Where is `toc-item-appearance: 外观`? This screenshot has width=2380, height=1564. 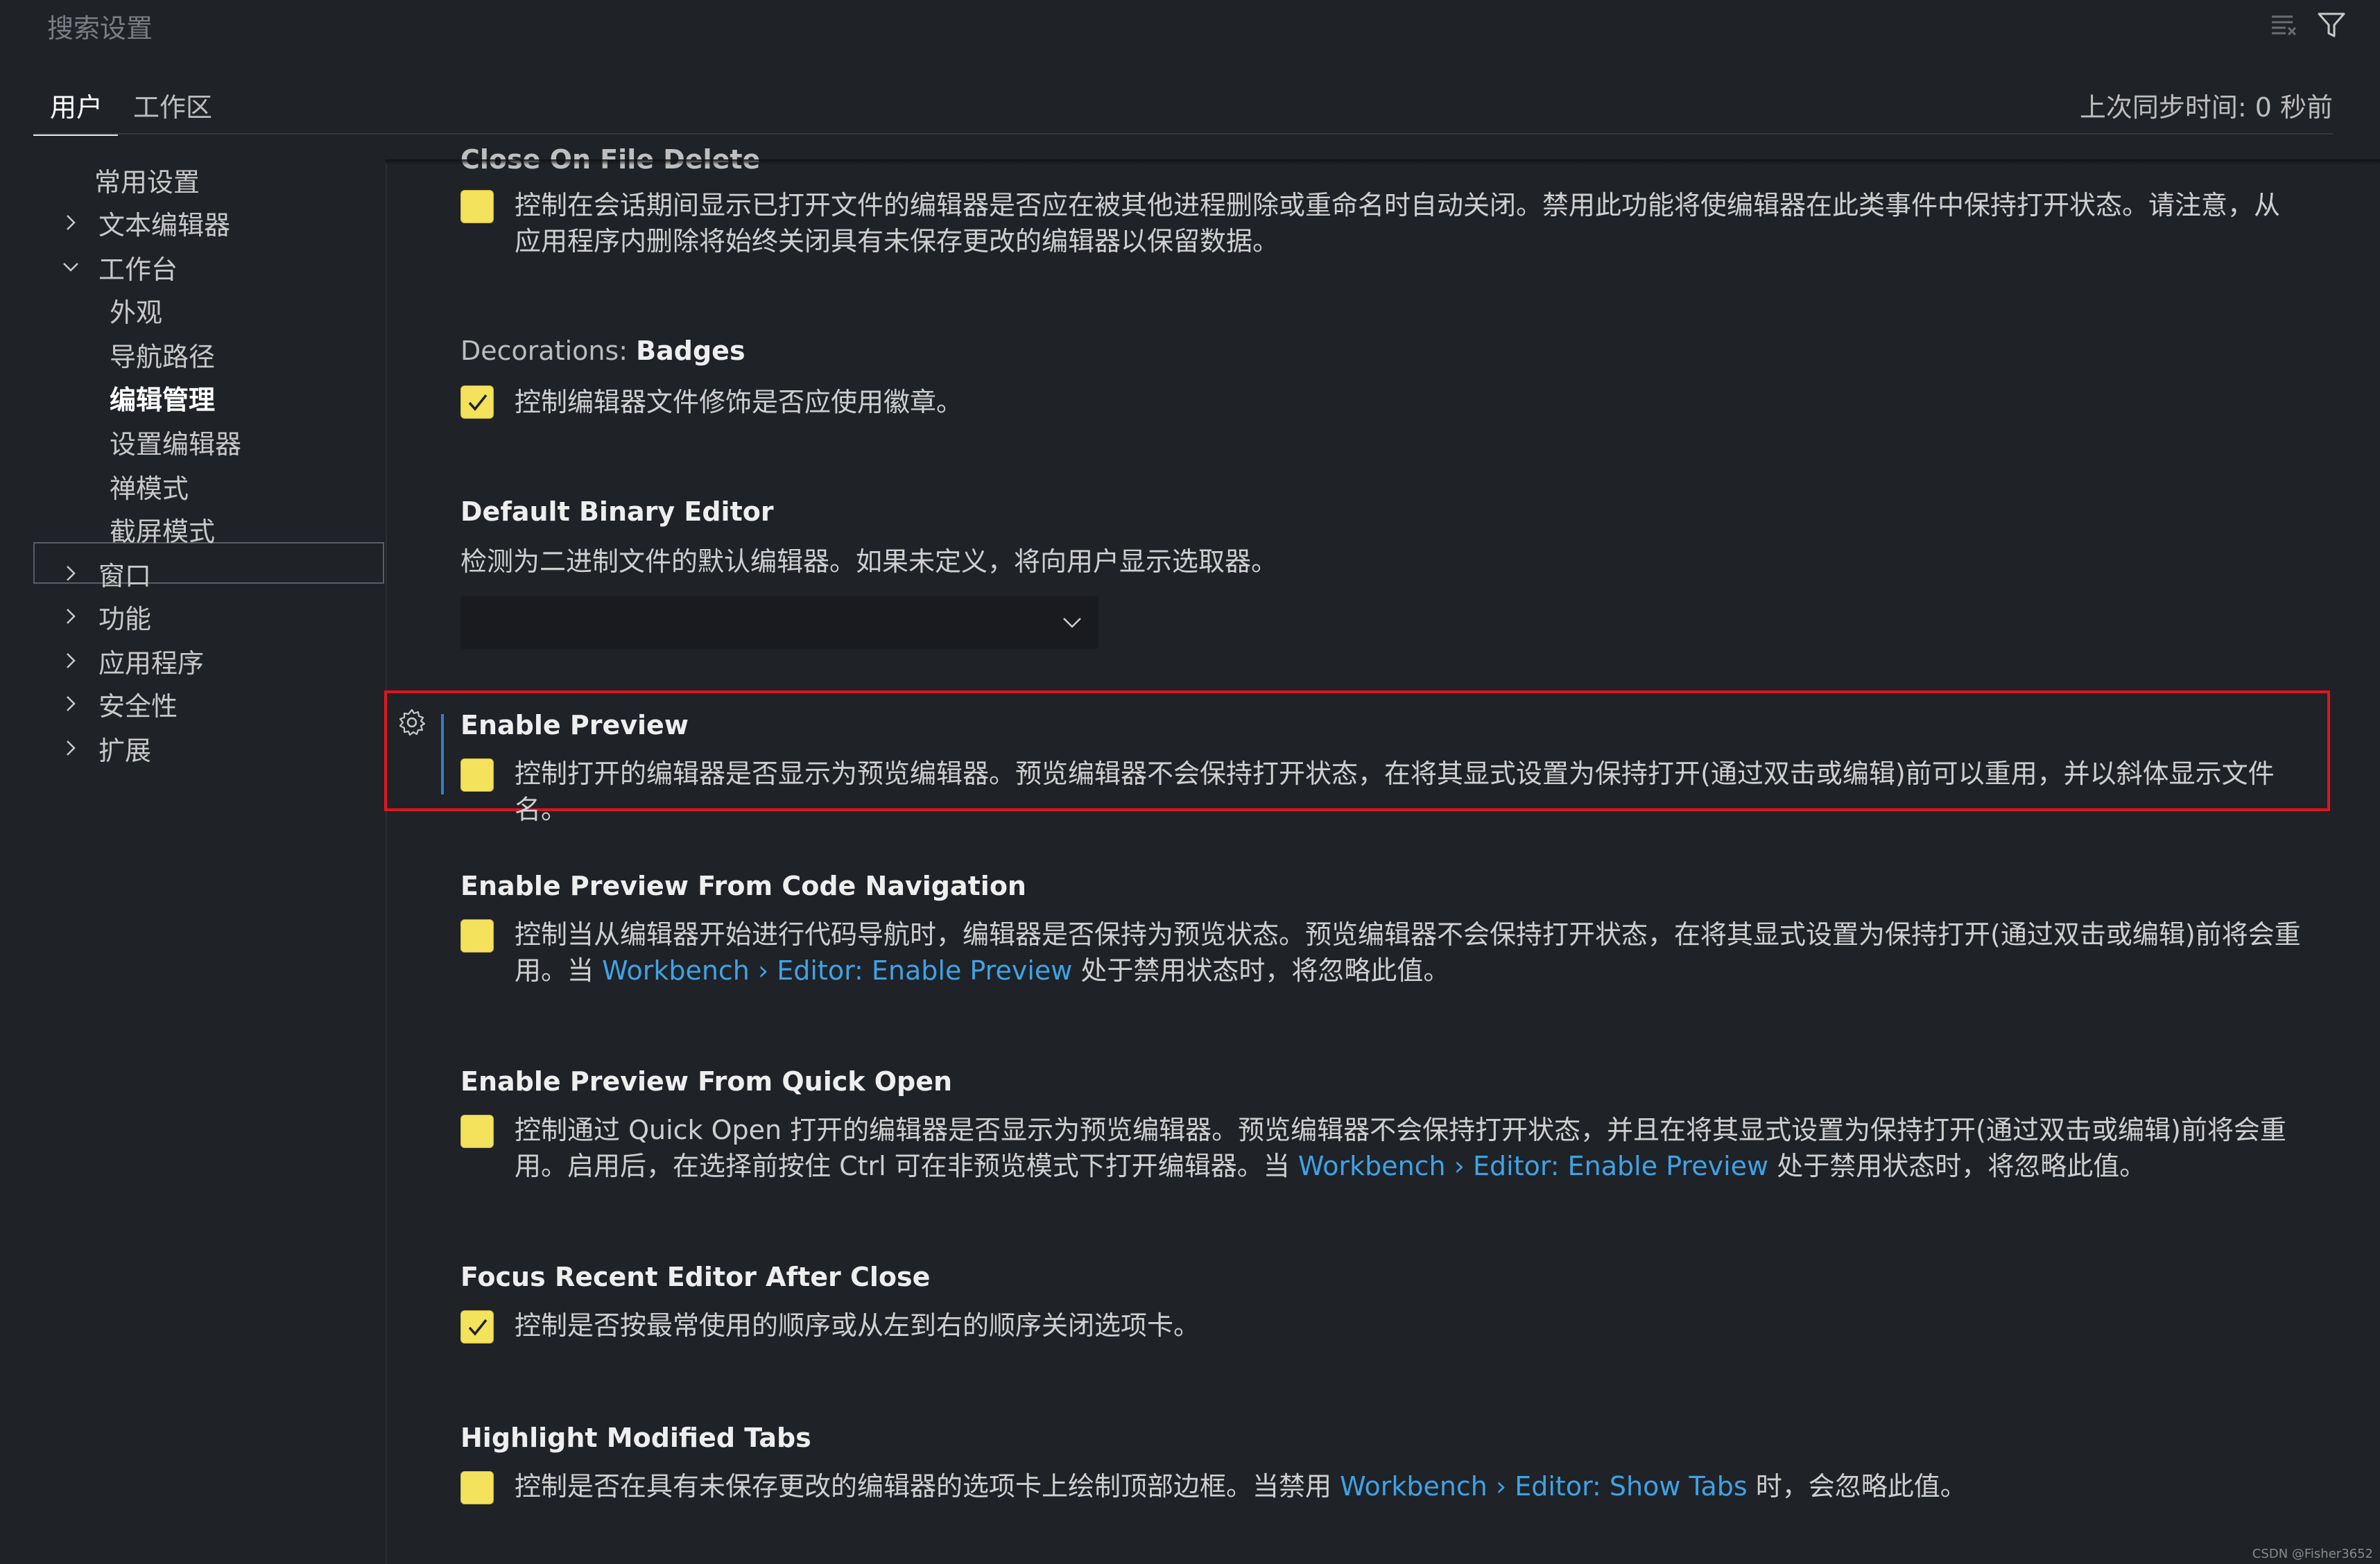 toc-item-appearance: 外观 is located at coordinates (136, 309).